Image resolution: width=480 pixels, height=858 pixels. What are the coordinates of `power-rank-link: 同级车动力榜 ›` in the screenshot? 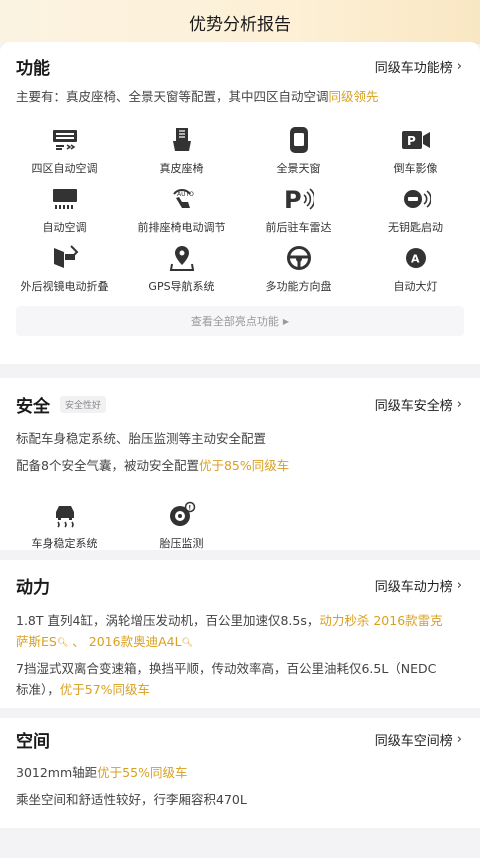 It's located at (418, 585).